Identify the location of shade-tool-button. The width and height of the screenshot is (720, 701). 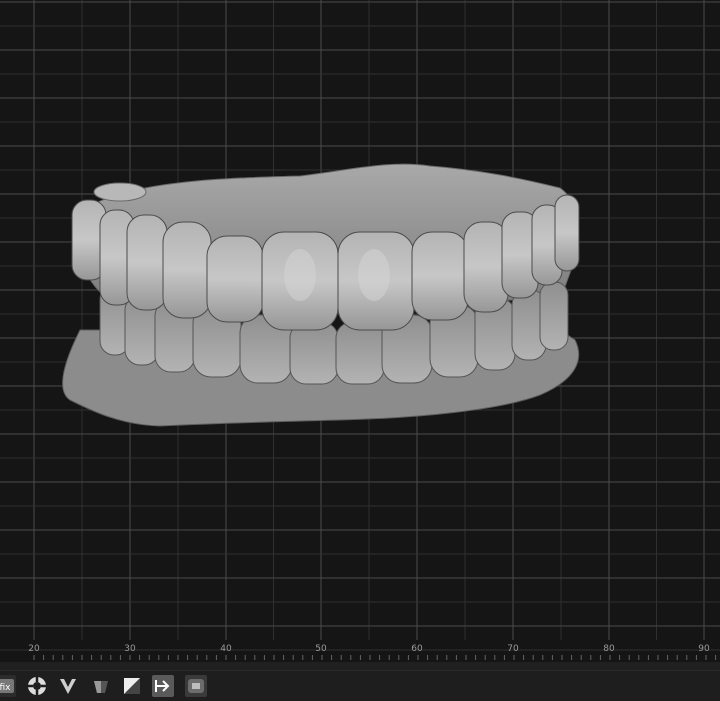
(101, 686).